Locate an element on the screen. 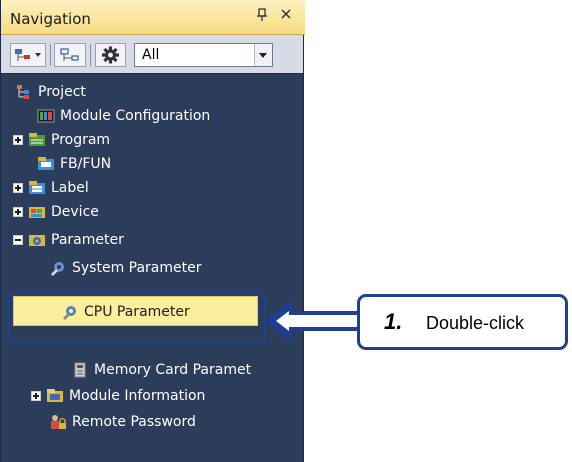 The width and height of the screenshot is (572, 462). tree-item-module-information: Module Information is located at coordinates (118, 396).